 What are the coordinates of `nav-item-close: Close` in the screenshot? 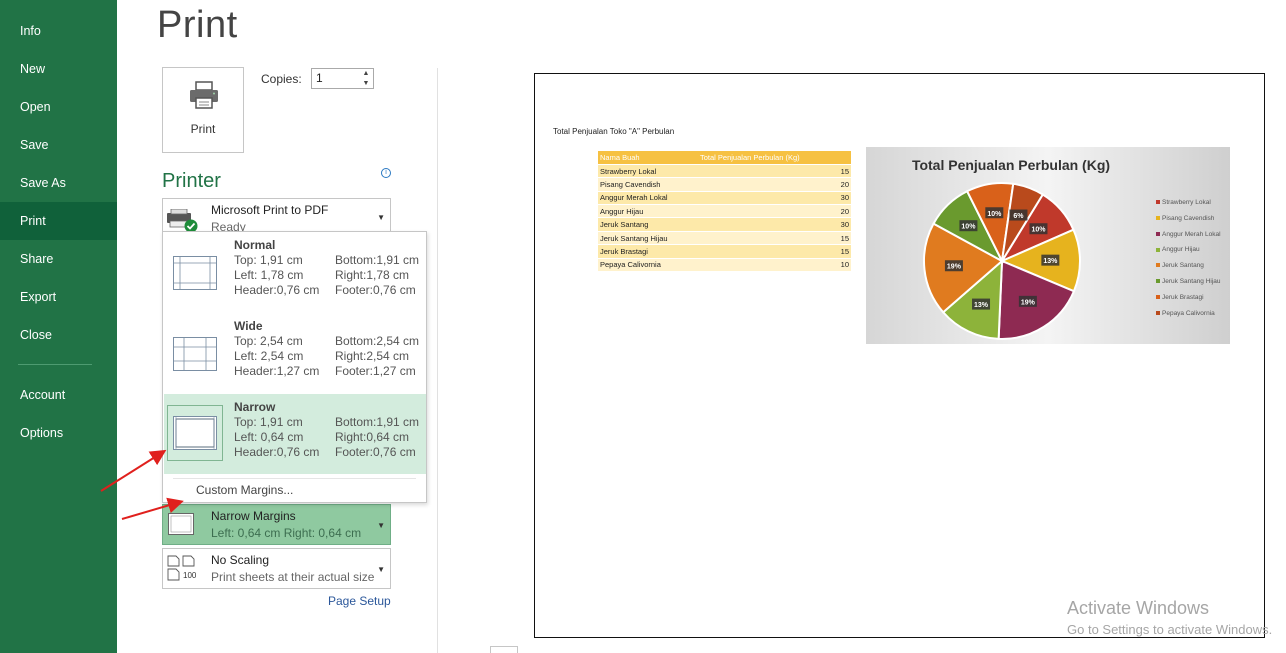 It's located at (58, 335).